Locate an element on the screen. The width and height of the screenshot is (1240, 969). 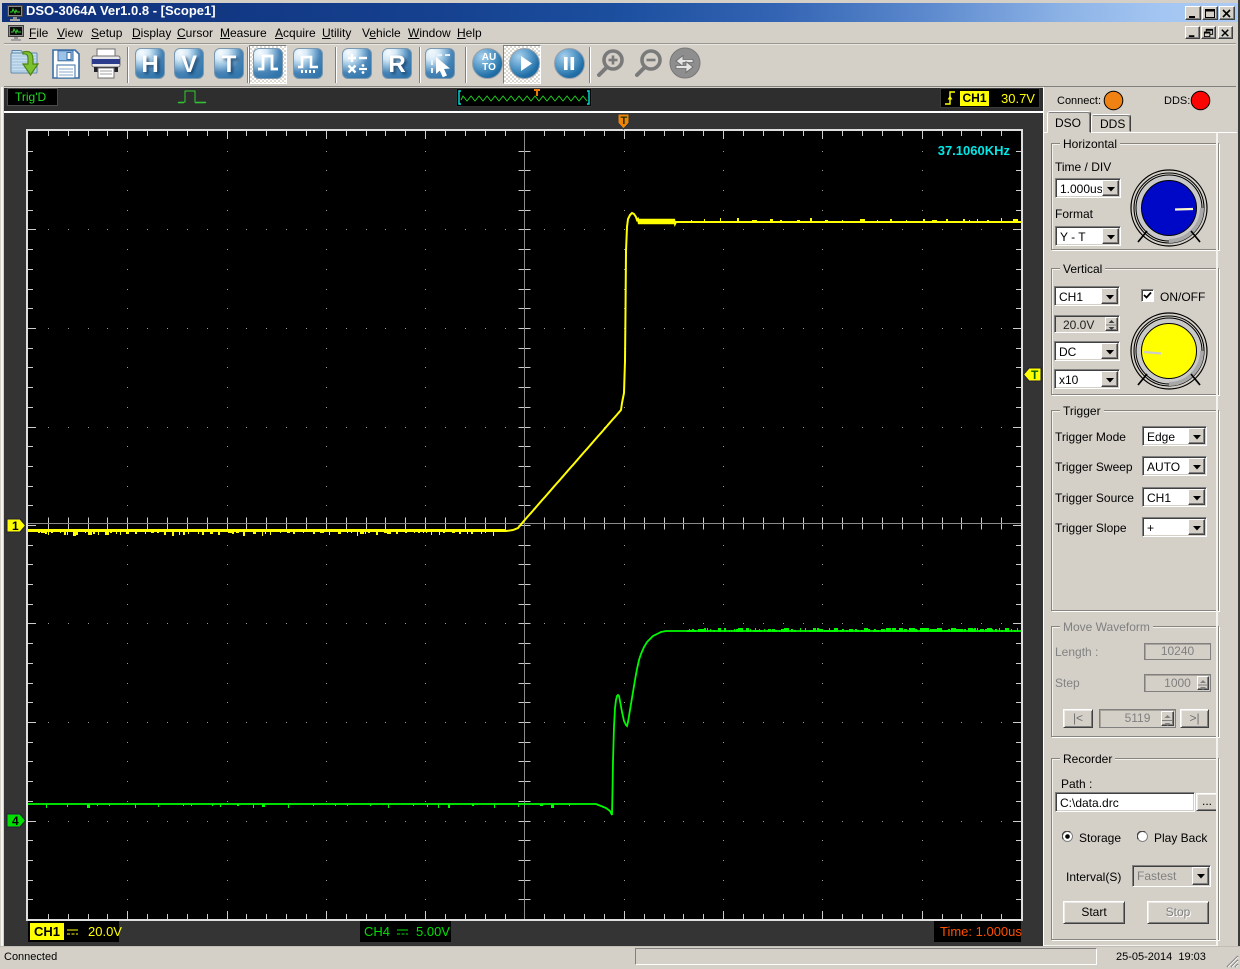
svg-text: 4 is located at coordinates (15, 821).